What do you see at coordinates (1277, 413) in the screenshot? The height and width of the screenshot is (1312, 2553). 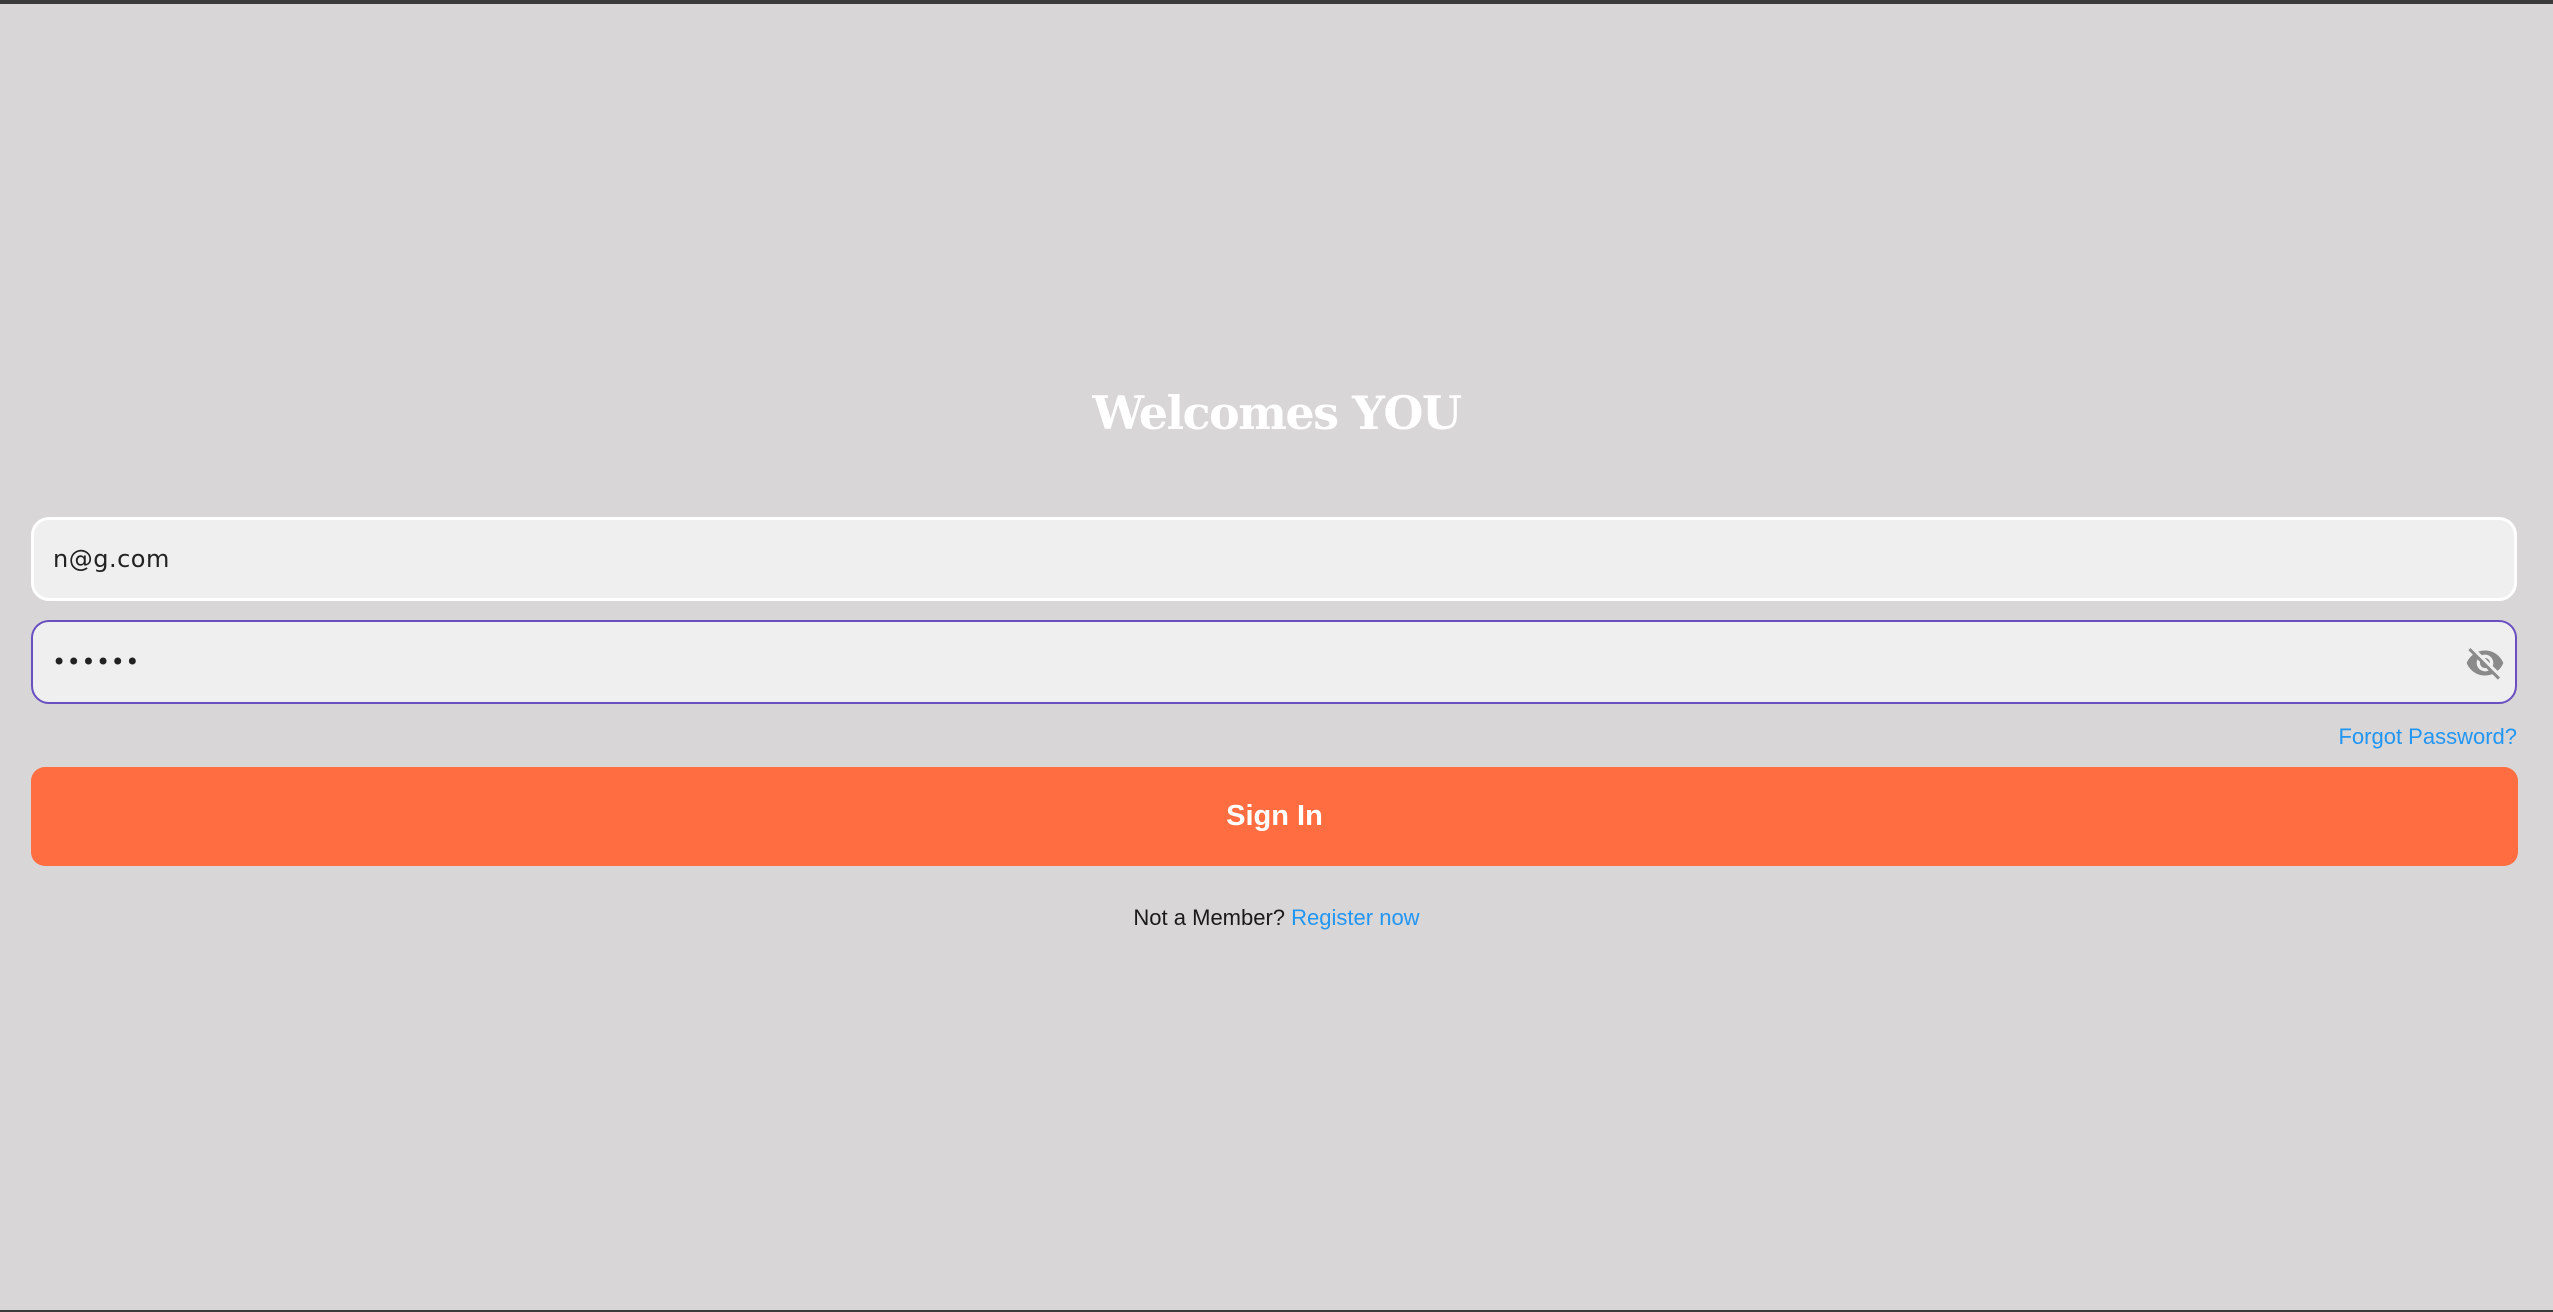 I see `page-title: Welcomes YOU` at bounding box center [1277, 413].